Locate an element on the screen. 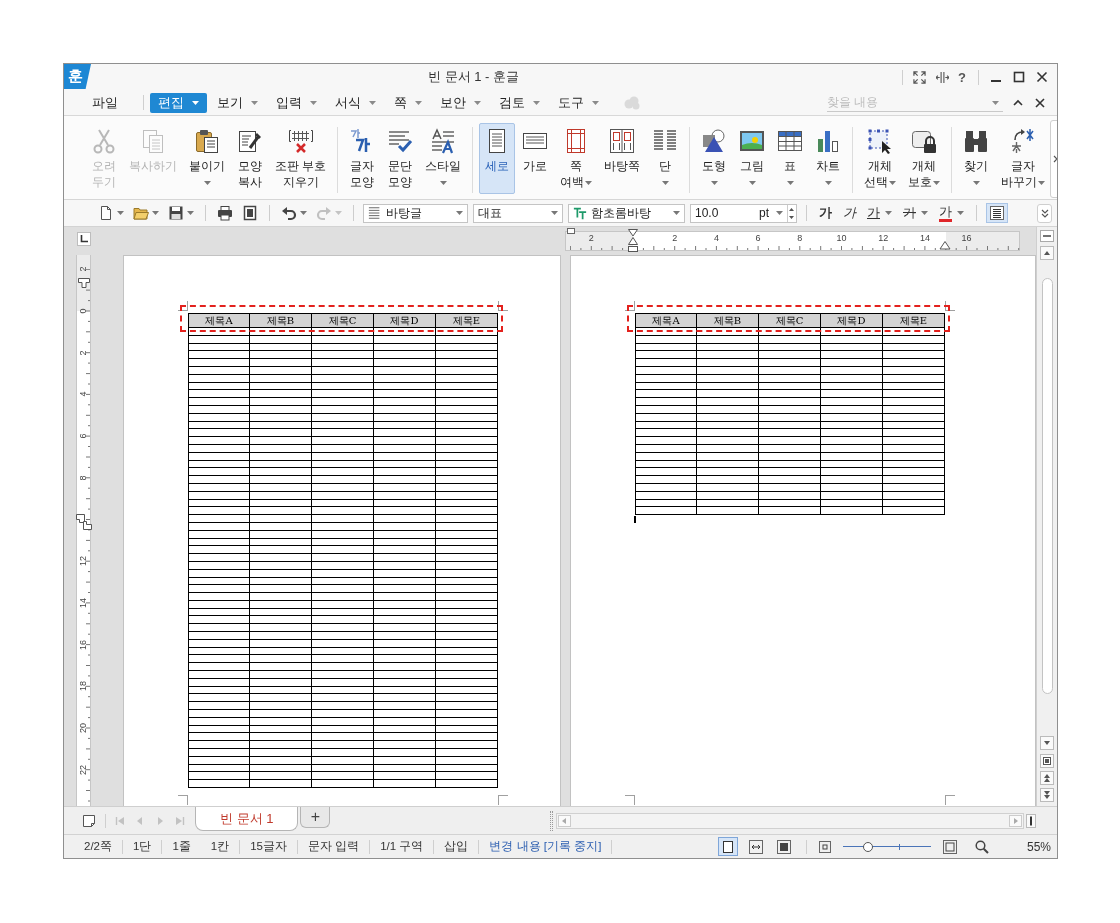 This screenshot has height=923, width=1120. minus-box-icon is located at coordinates (1047, 236).